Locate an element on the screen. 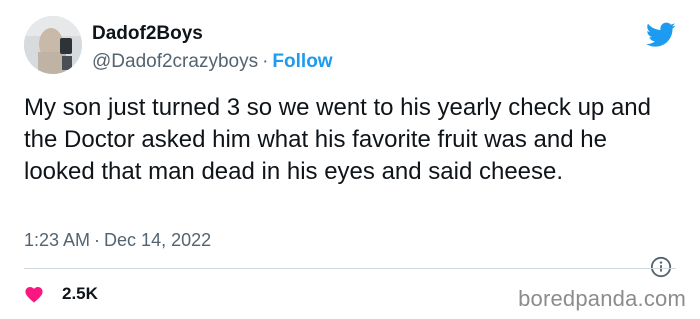 Image resolution: width=700 pixels, height=319 pixels. divider is located at coordinates (350, 268).